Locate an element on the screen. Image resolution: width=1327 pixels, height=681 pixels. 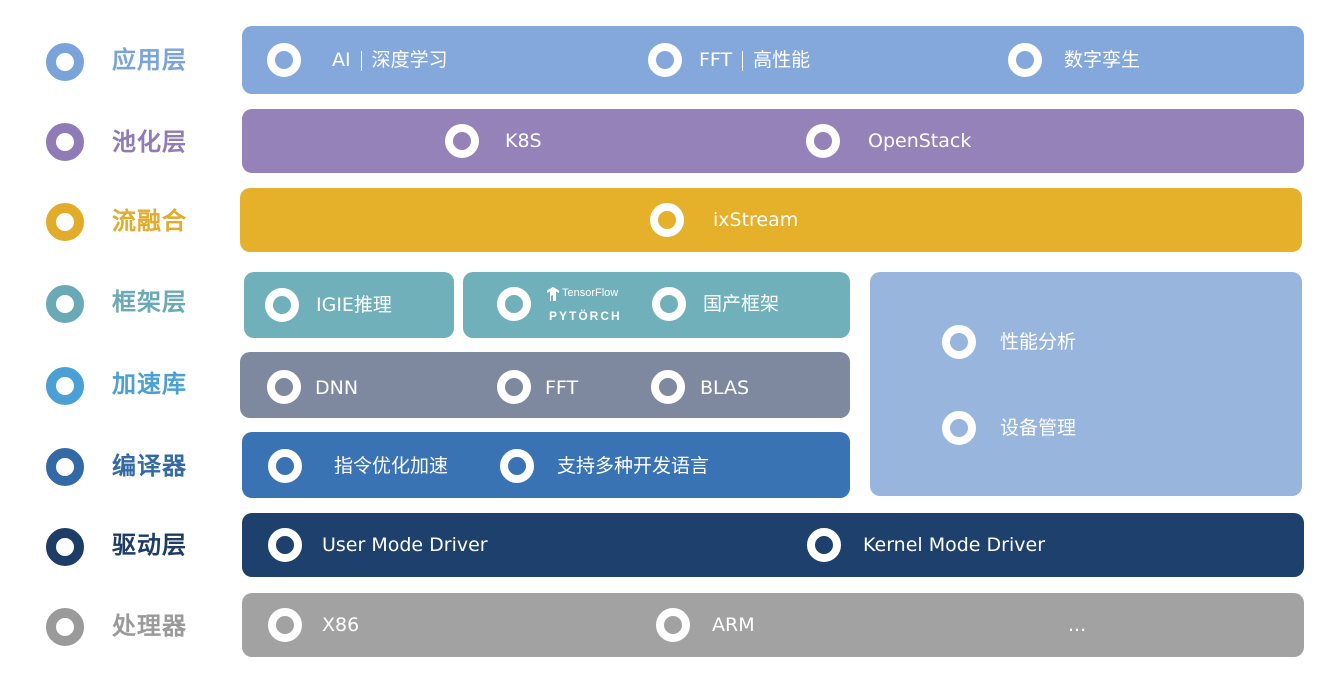
fft-divider is located at coordinates (743, 60).